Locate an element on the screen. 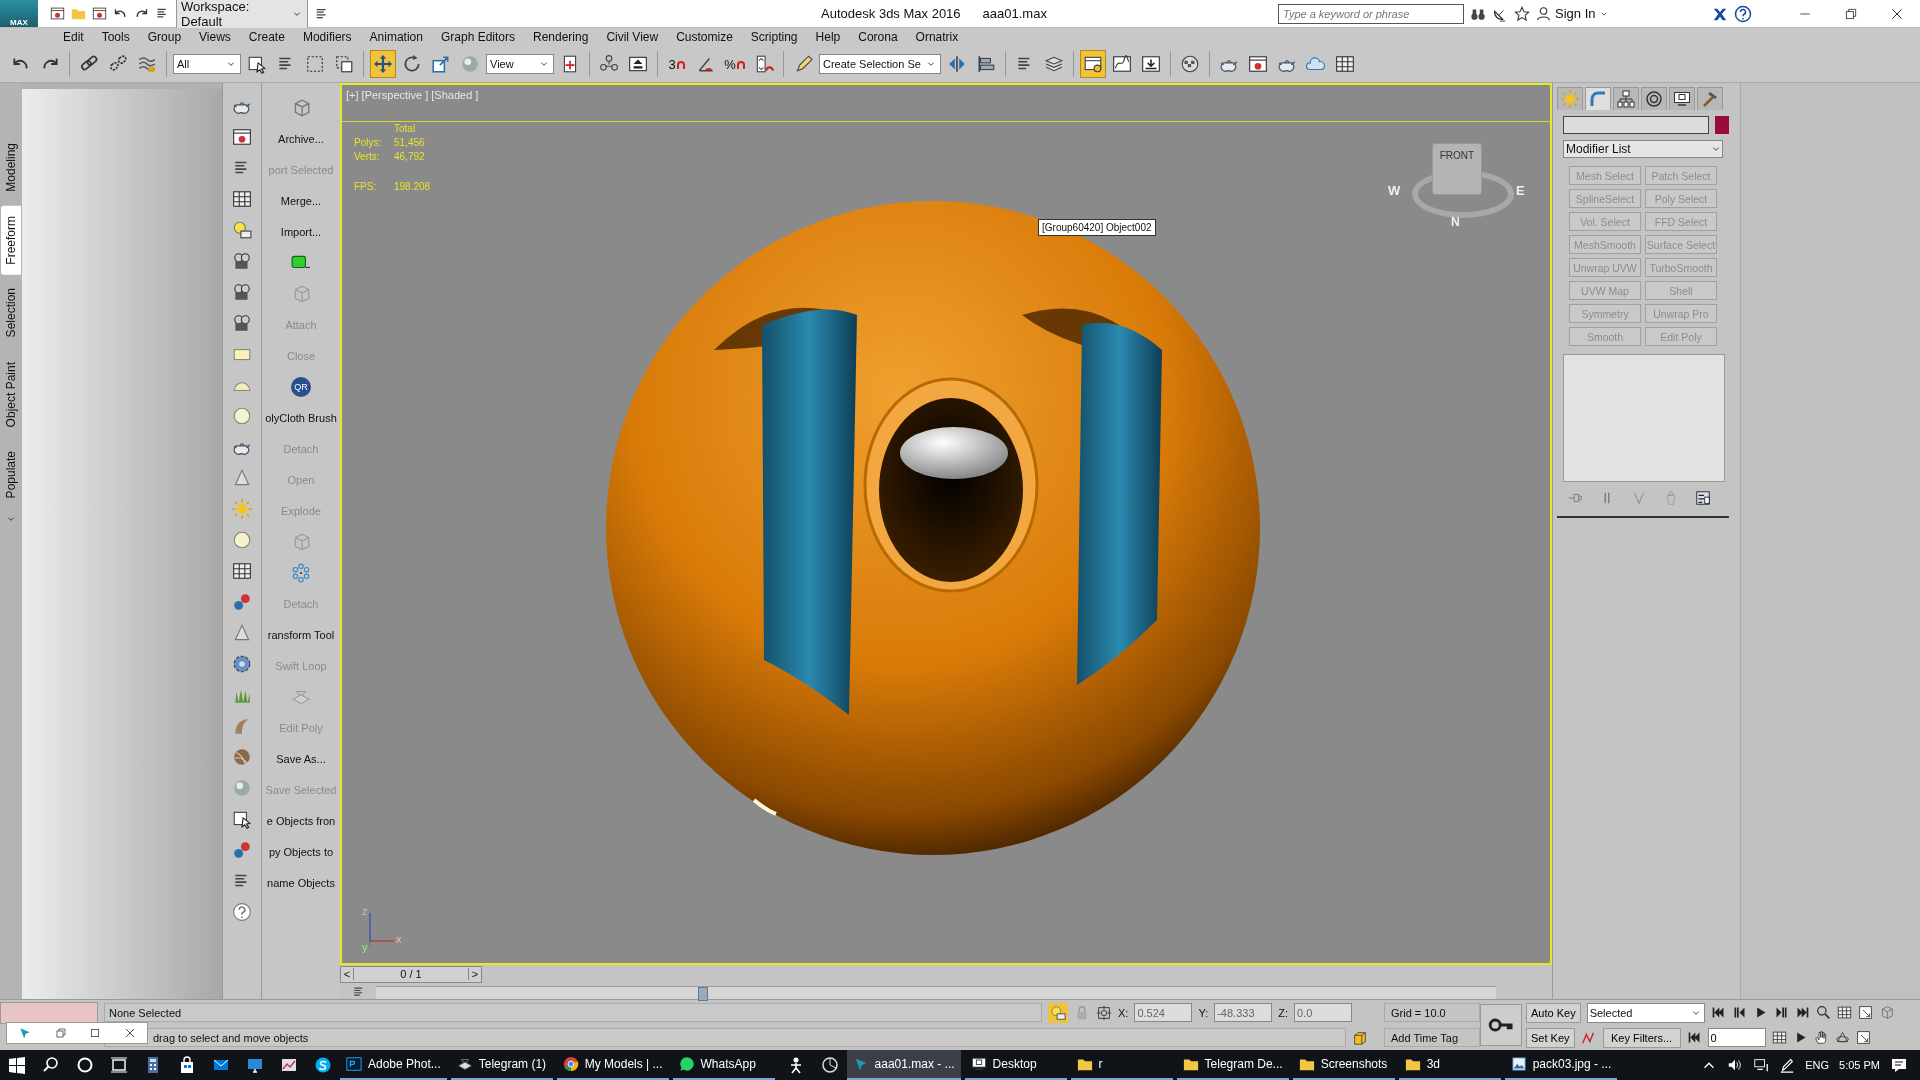  hand-icon is located at coordinates (1821, 1037).